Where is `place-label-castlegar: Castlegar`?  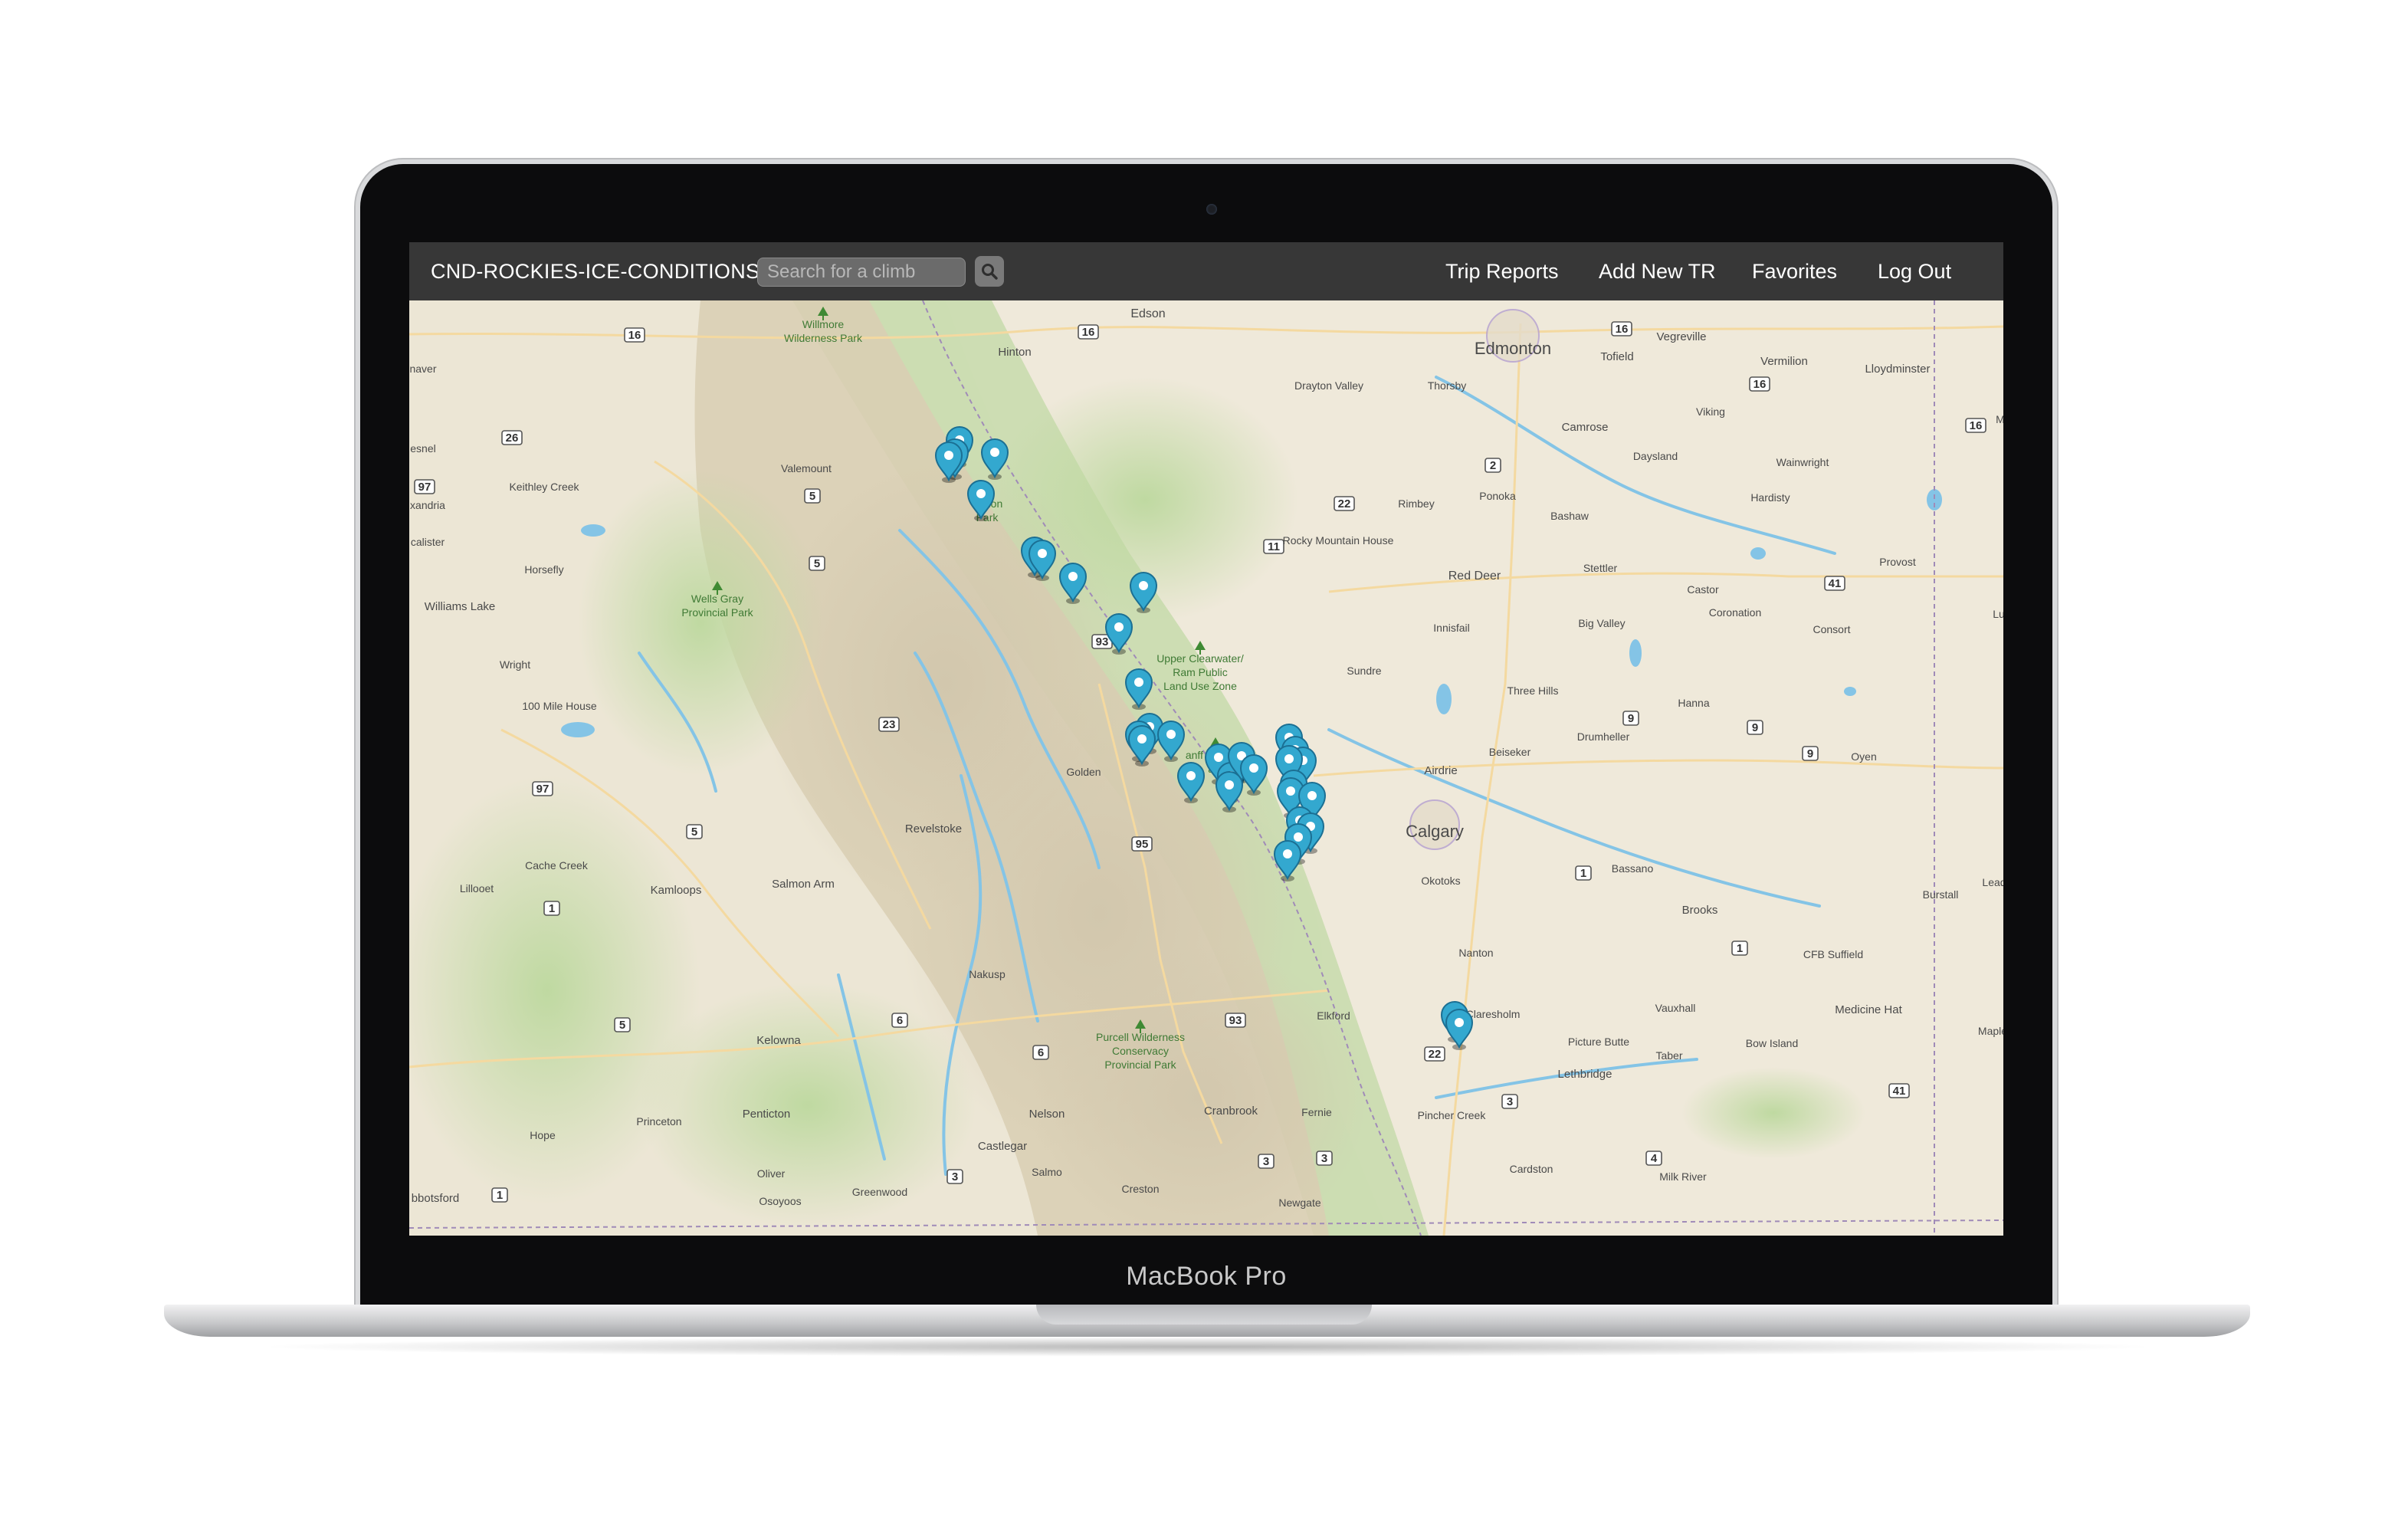
place-label-castlegar: Castlegar is located at coordinates (1003, 1146).